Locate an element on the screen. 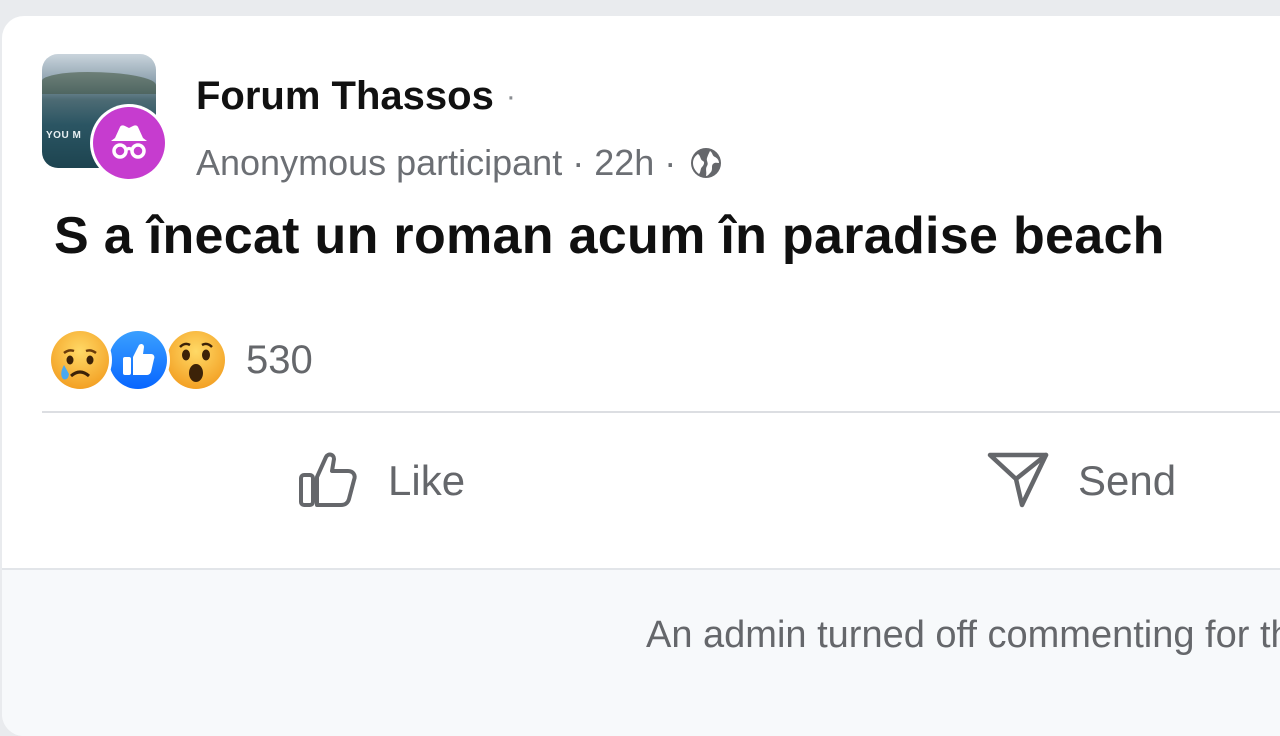 This screenshot has height=736, width=1280. group-name-link: Forum Thassos is located at coordinates (345, 96).